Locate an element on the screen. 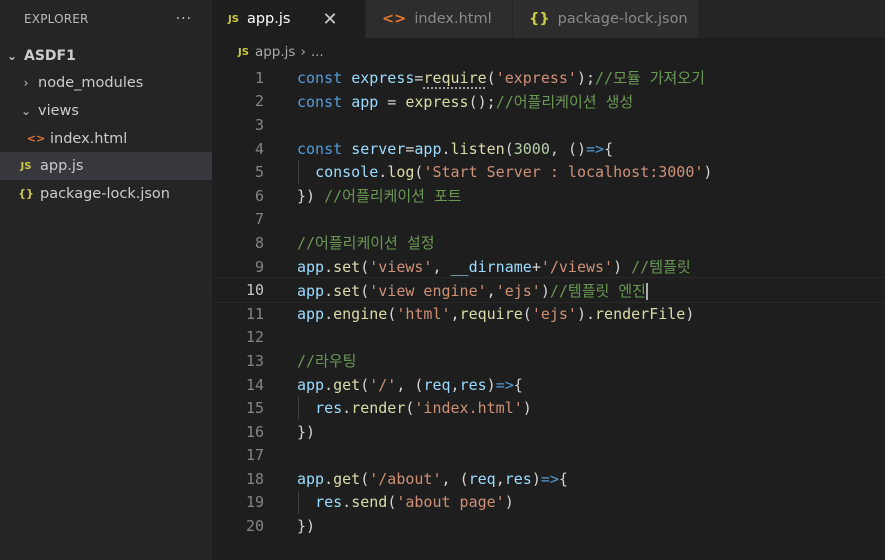 The width and height of the screenshot is (885, 560). code-line: 13 //라우팅 is located at coordinates (548, 361).